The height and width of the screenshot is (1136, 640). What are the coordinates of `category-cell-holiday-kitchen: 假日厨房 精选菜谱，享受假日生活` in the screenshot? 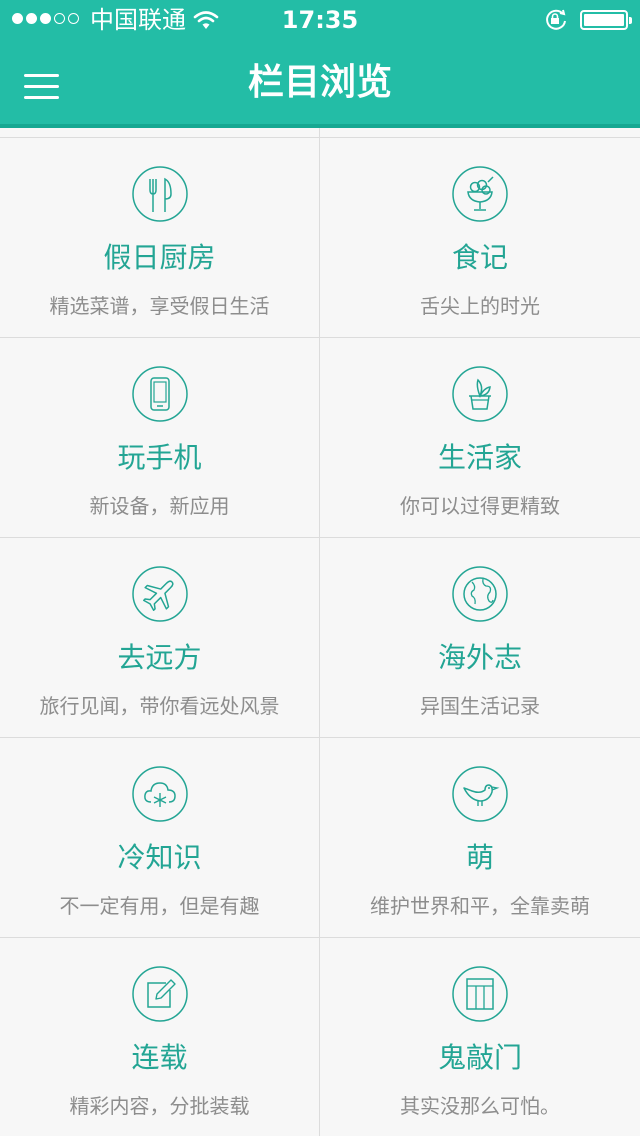 It's located at (160, 237).